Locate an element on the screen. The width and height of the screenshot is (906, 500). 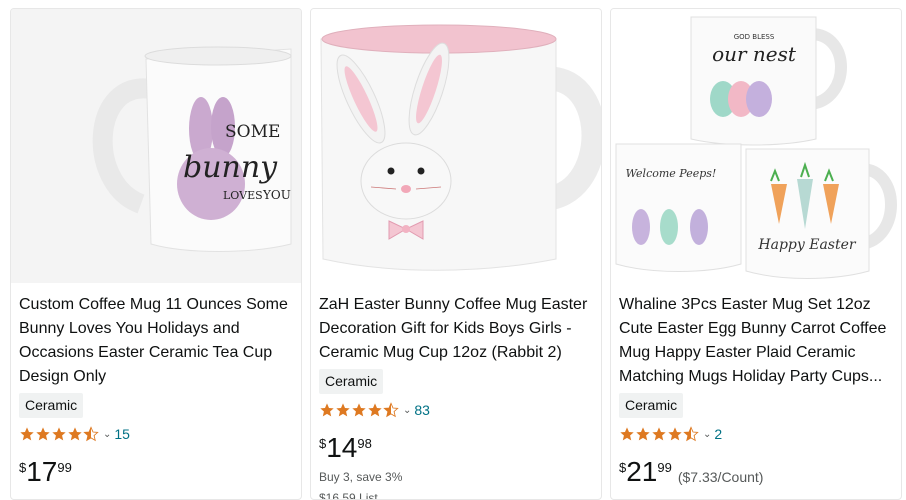
deal-text: Buy 3, save 3% is located at coordinates (361, 477).